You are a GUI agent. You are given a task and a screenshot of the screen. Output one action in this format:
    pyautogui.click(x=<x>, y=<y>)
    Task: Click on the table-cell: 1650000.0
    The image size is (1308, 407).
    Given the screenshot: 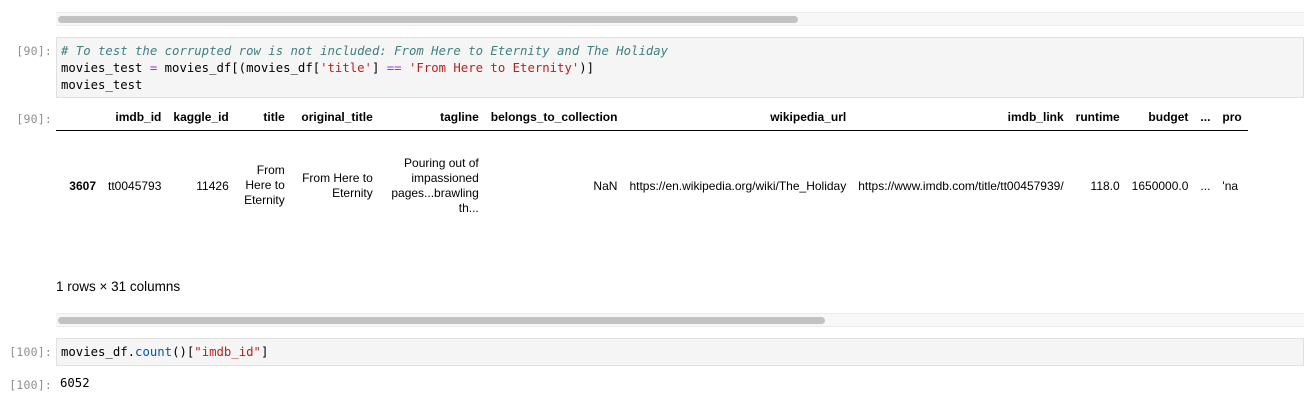 What is the action you would take?
    pyautogui.click(x=1160, y=185)
    